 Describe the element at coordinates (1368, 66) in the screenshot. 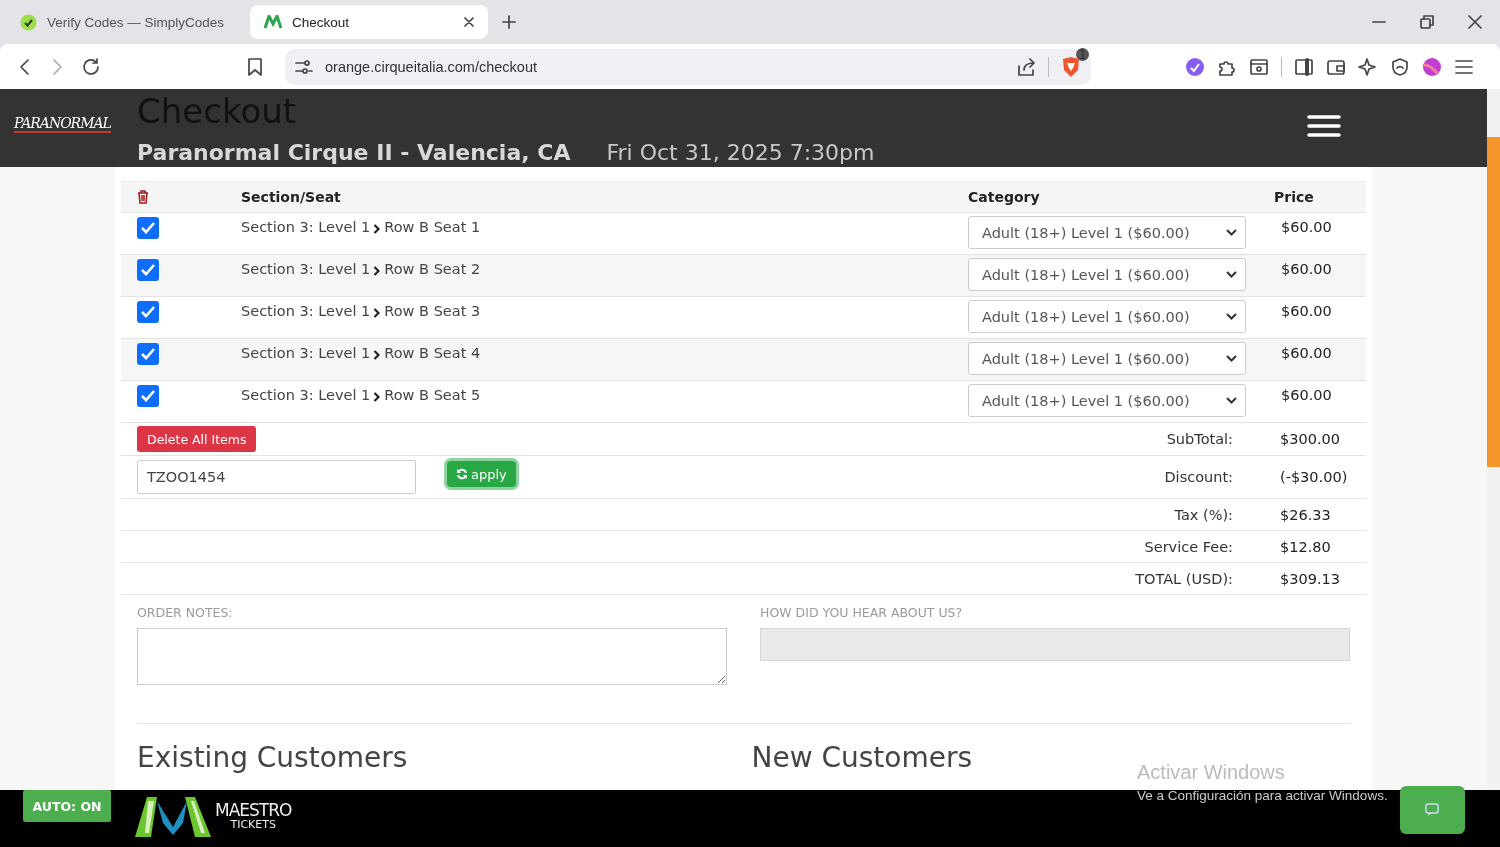

I see `sparkle-icon` at that location.